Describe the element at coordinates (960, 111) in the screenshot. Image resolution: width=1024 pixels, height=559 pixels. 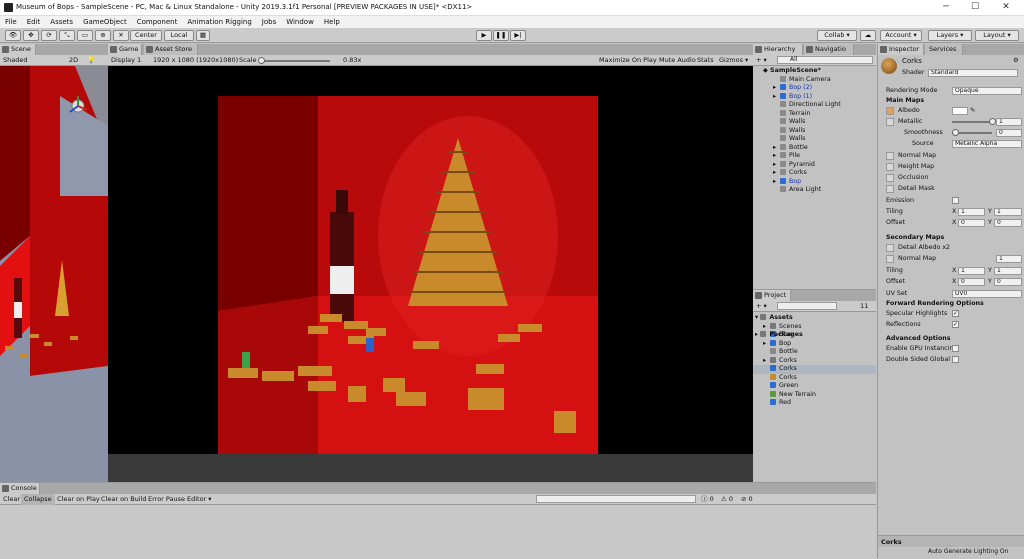
I see `albedo-color-swatch` at that location.